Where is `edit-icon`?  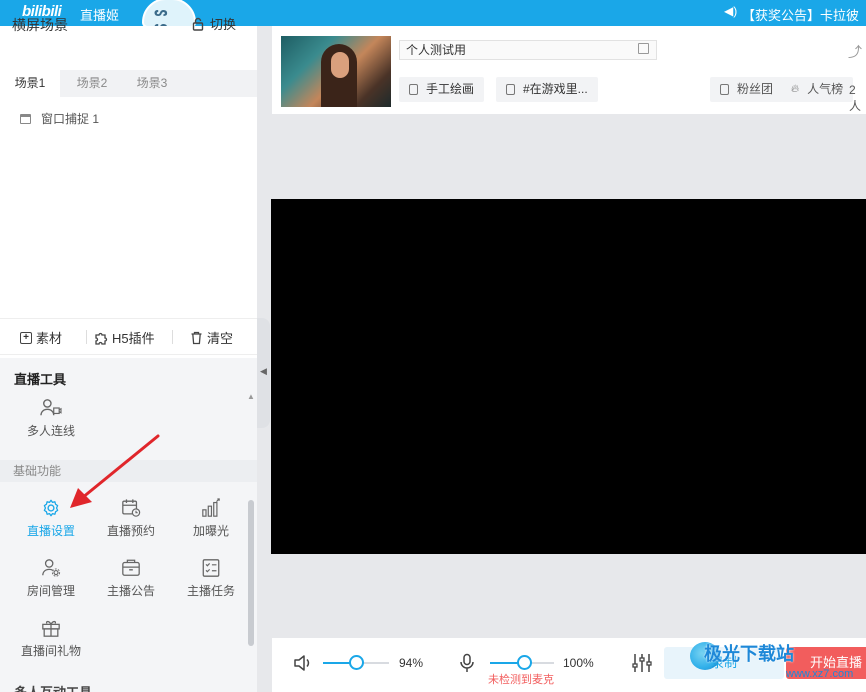 edit-icon is located at coordinates (643, 48).